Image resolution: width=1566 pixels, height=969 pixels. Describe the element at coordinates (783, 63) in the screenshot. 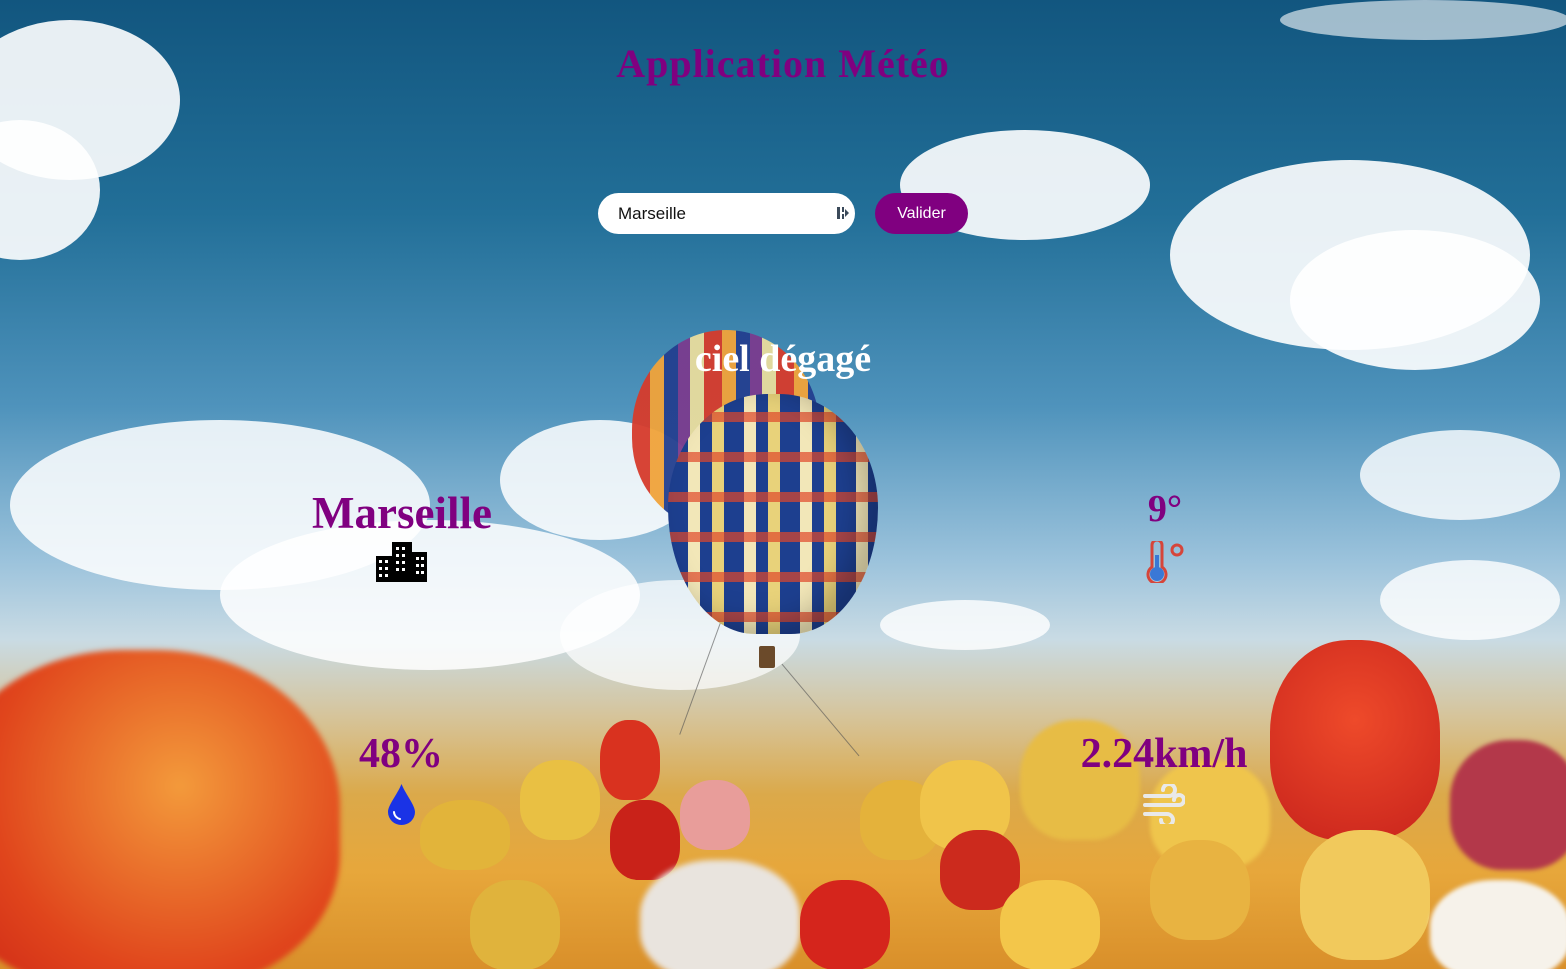

I see `app-title: Application Météo` at that location.